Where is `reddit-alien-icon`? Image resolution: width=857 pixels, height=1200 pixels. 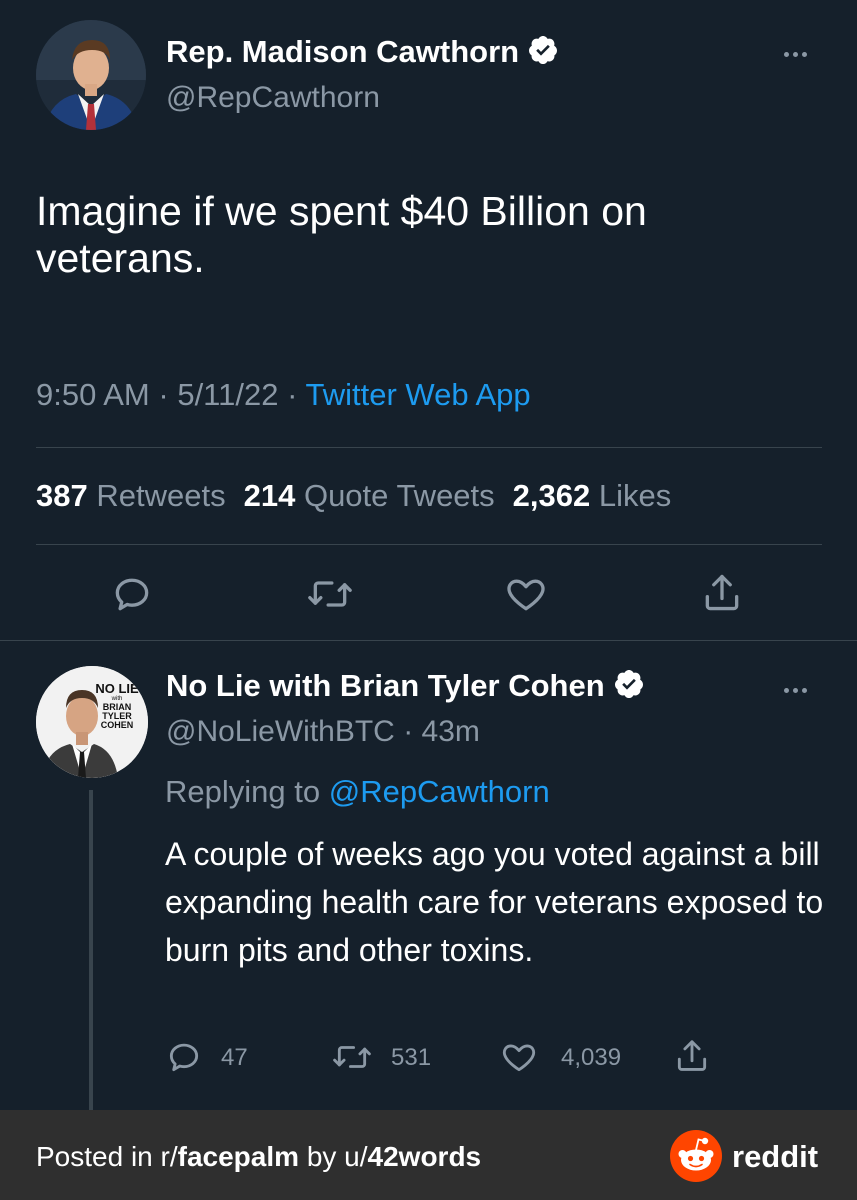
reddit-alien-icon is located at coordinates (696, 1156).